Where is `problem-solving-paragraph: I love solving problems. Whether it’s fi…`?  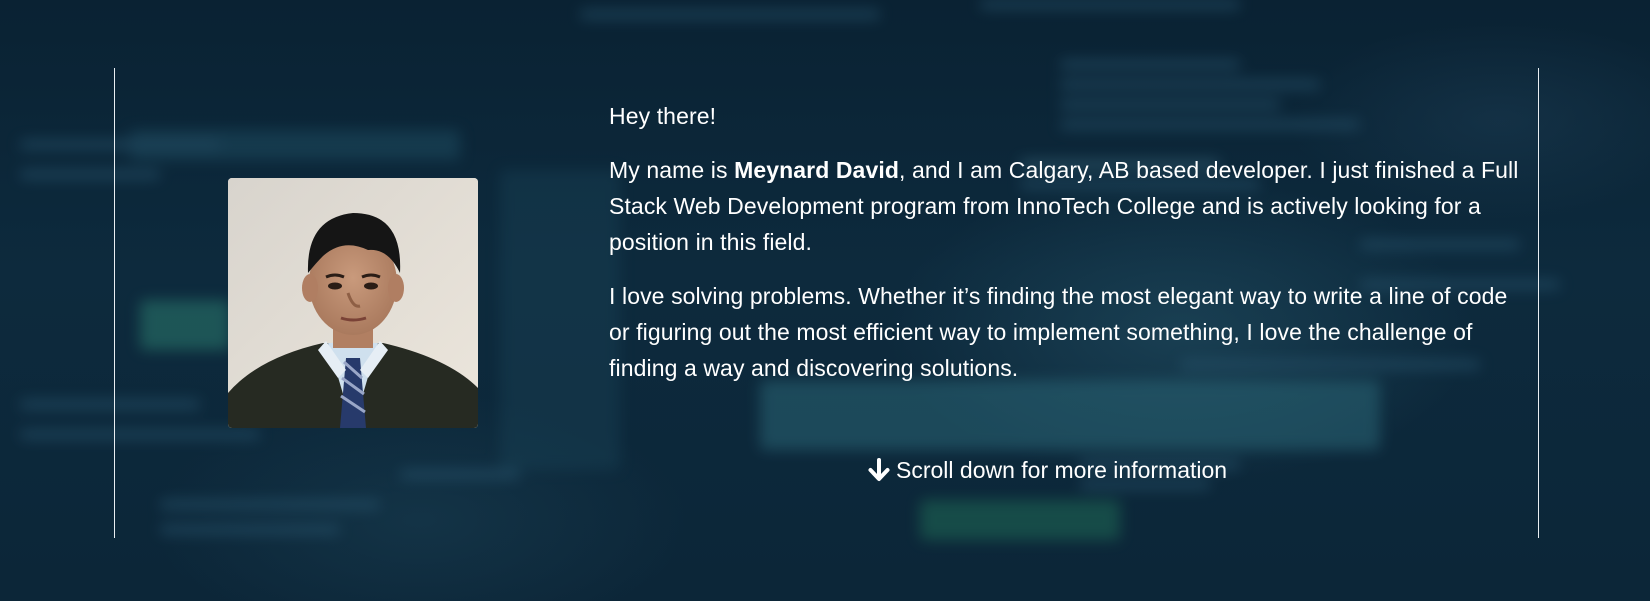
problem-solving-paragraph: I love solving problems. Whether it’s fi… is located at coordinates (1058, 332).